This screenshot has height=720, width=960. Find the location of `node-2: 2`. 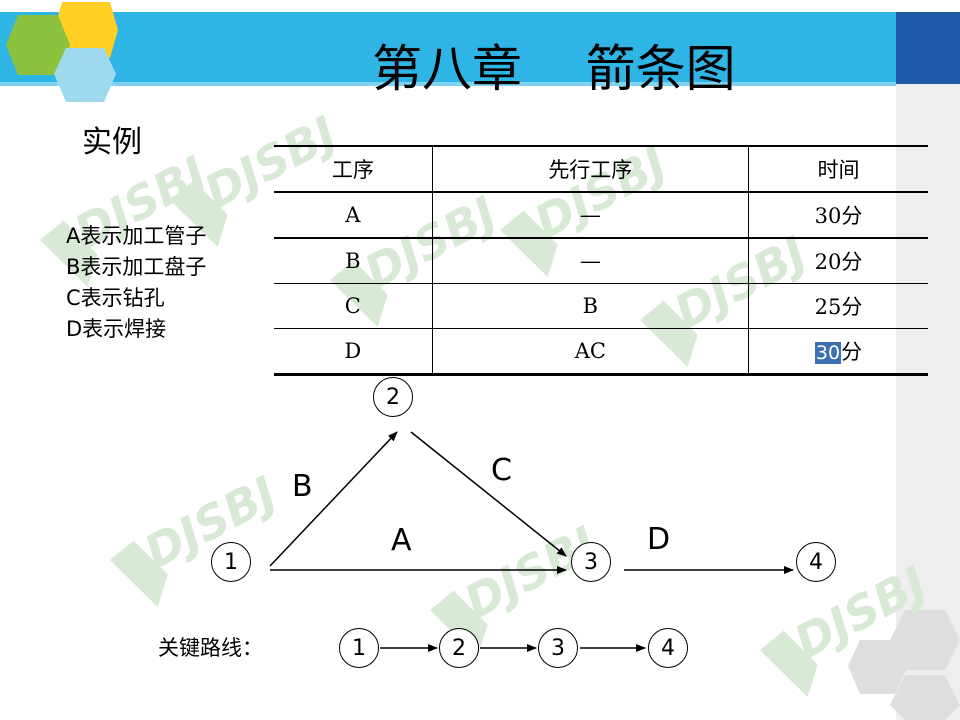

node-2: 2 is located at coordinates (393, 397).